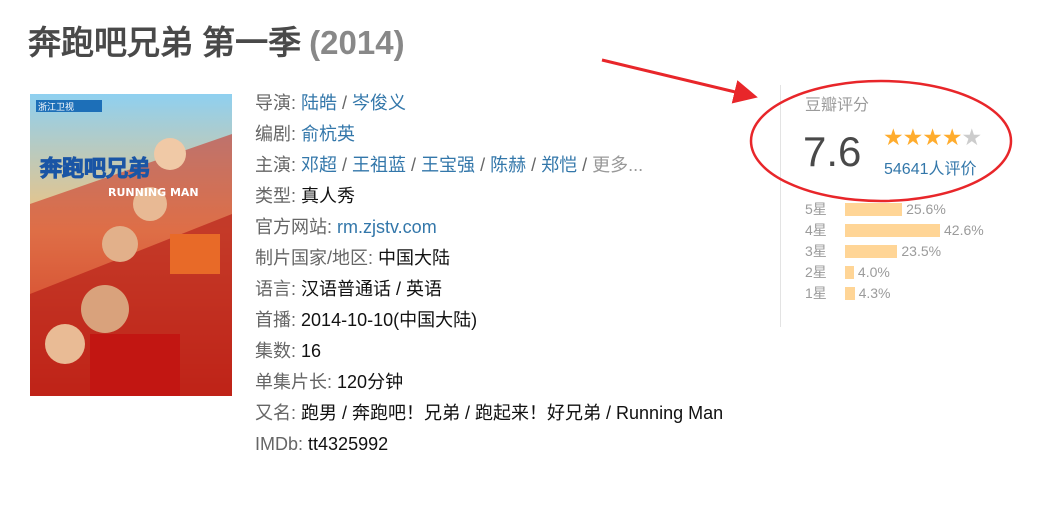 This screenshot has height=511, width=1059. What do you see at coordinates (915, 293) in the screenshot?
I see `rating-distribution-row: 1星 4.3%` at bounding box center [915, 293].